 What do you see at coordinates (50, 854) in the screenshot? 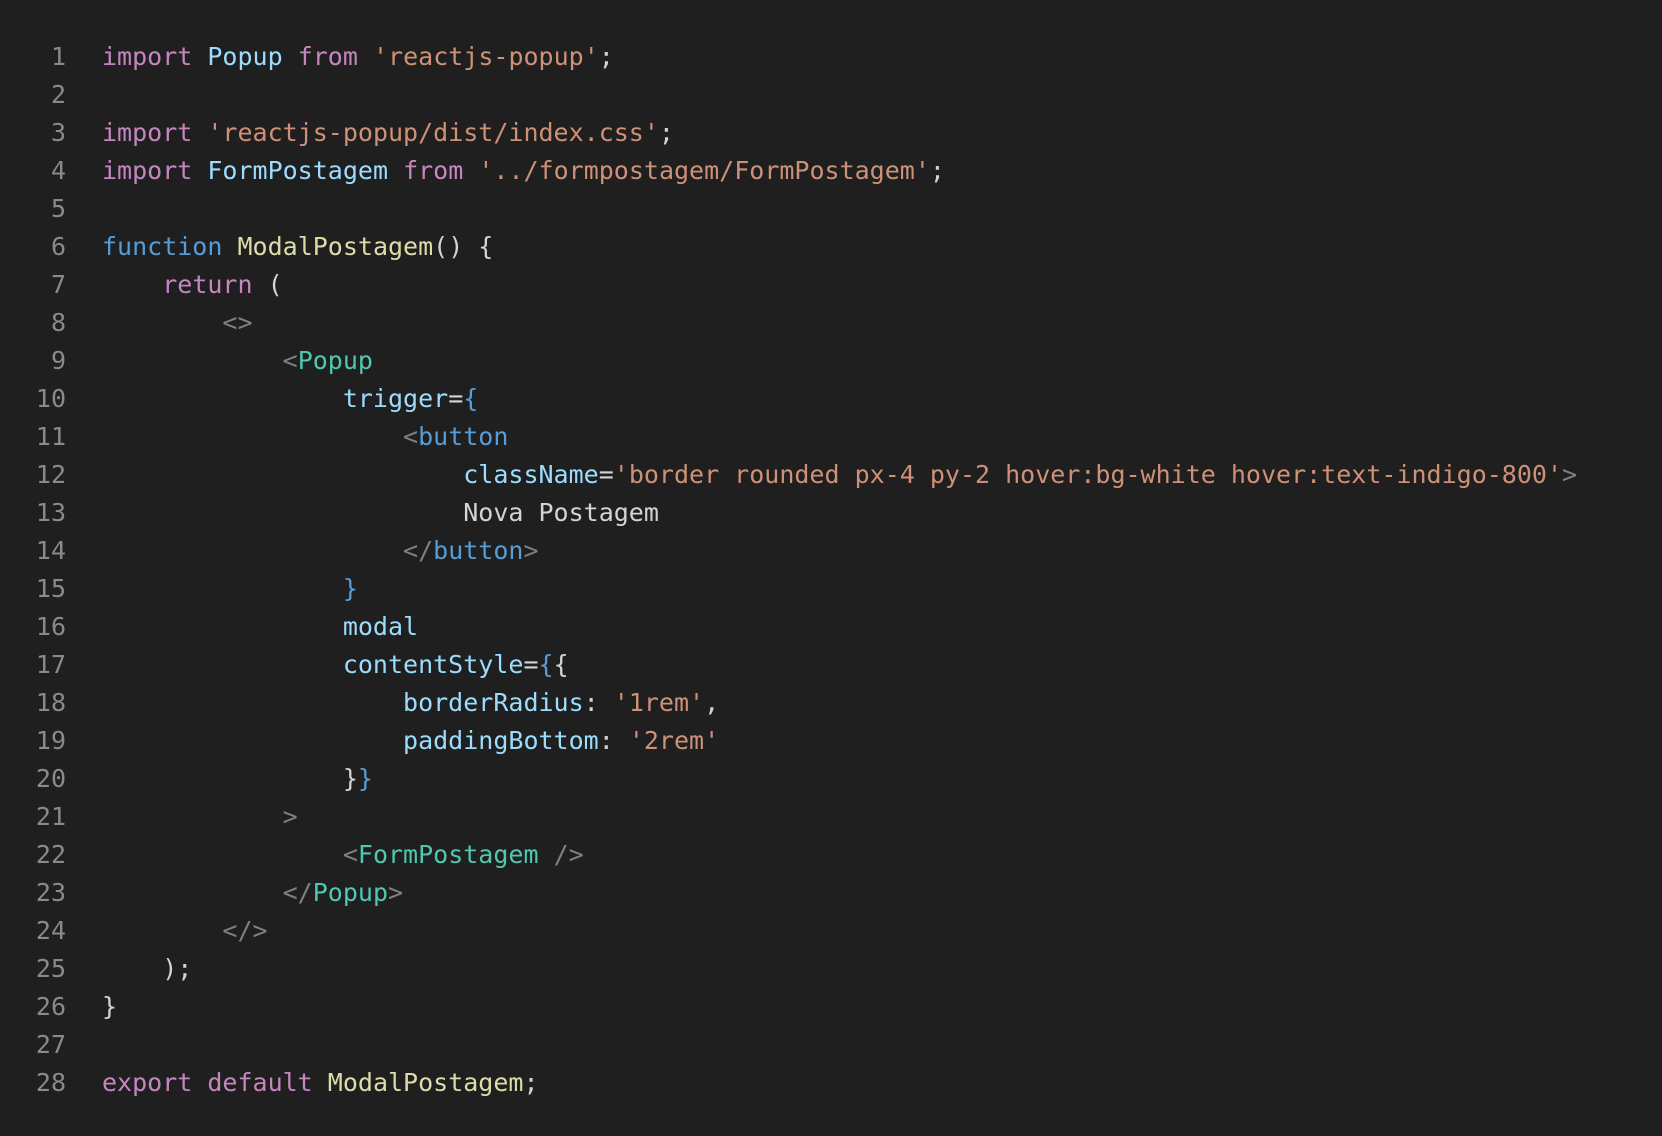
I see `line-number: 22` at bounding box center [50, 854].